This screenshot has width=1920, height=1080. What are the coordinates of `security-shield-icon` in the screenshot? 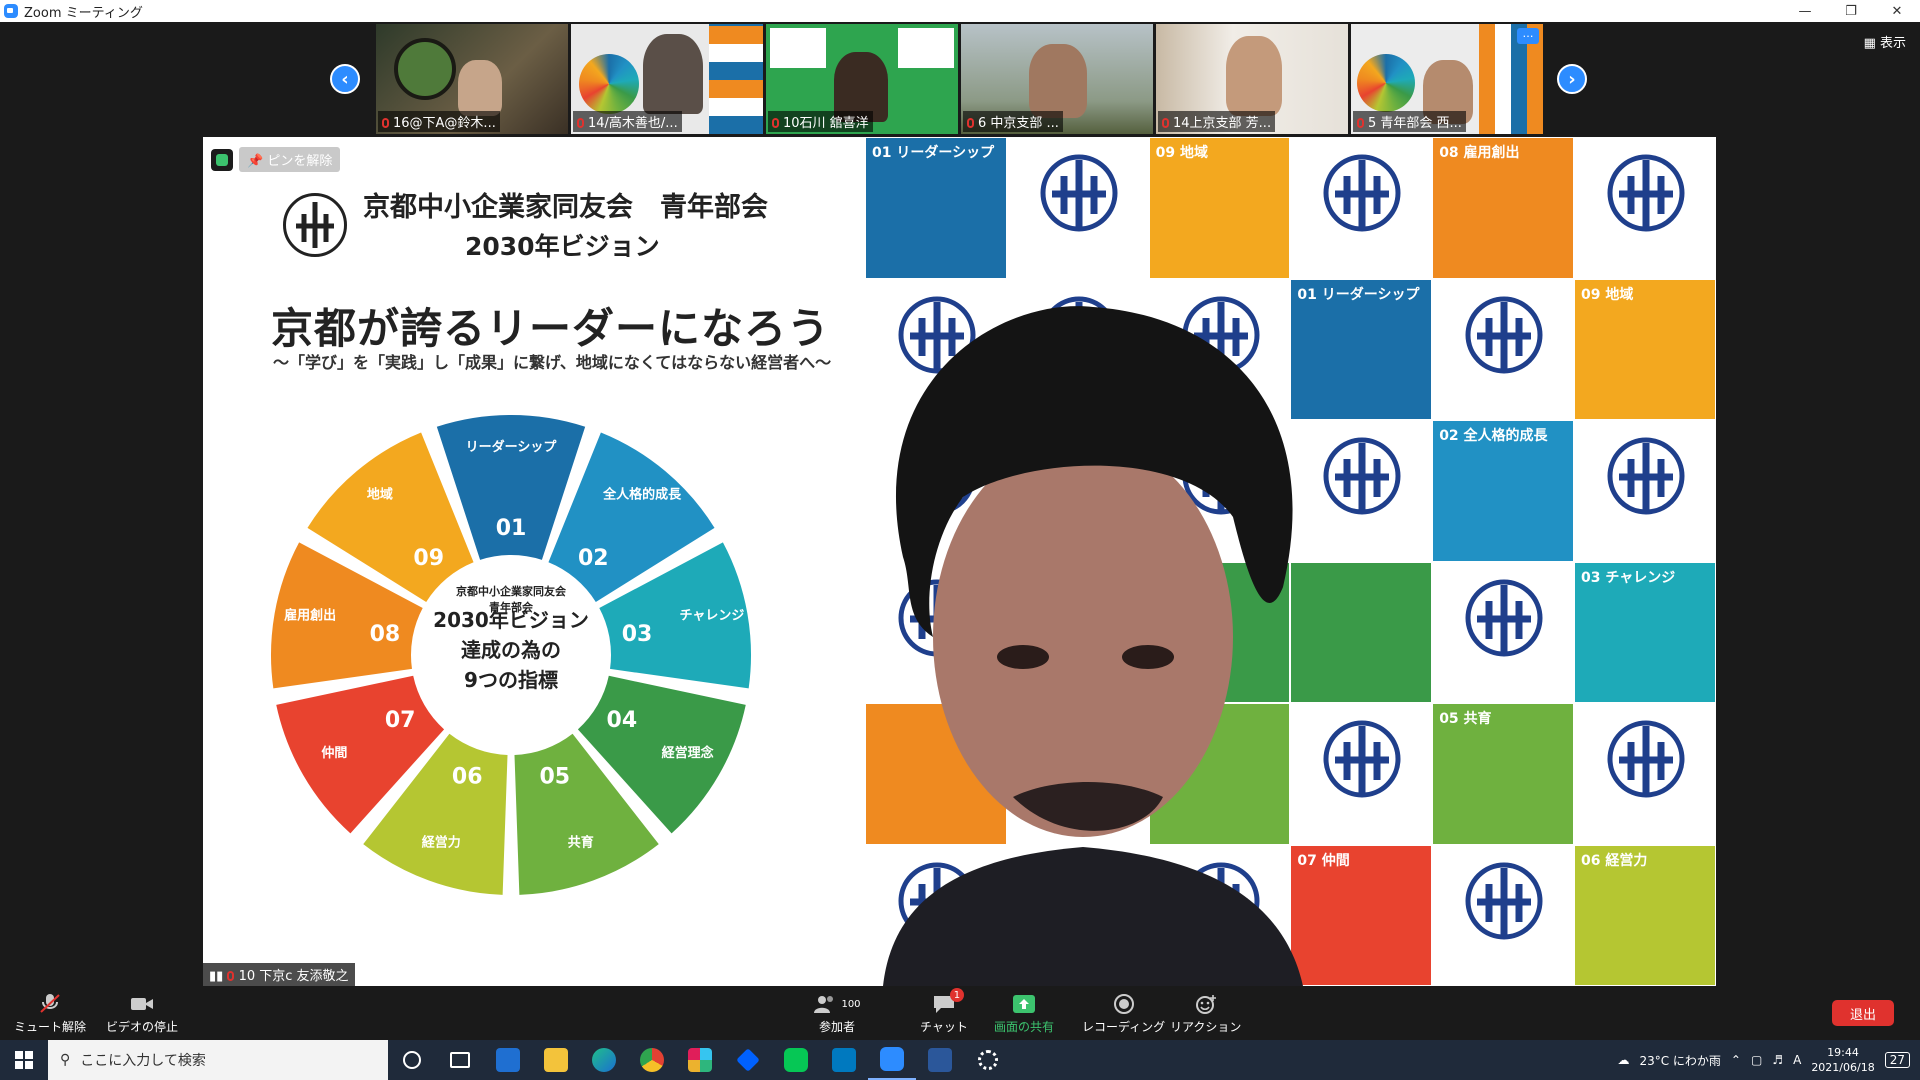 It's located at (222, 159).